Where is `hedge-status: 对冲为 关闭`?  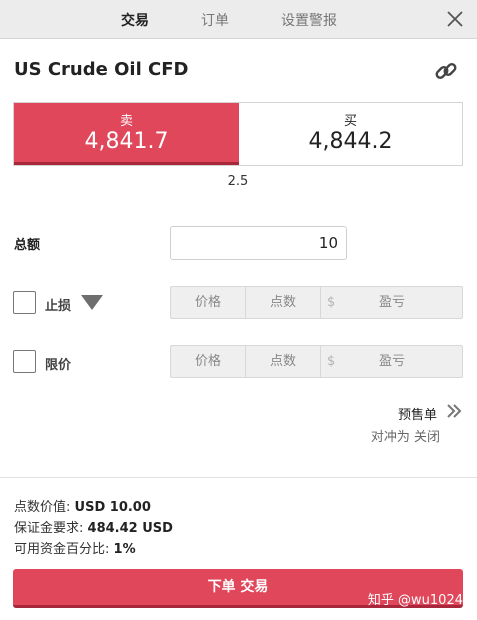 hedge-status: 对冲为 关闭 is located at coordinates (405, 437).